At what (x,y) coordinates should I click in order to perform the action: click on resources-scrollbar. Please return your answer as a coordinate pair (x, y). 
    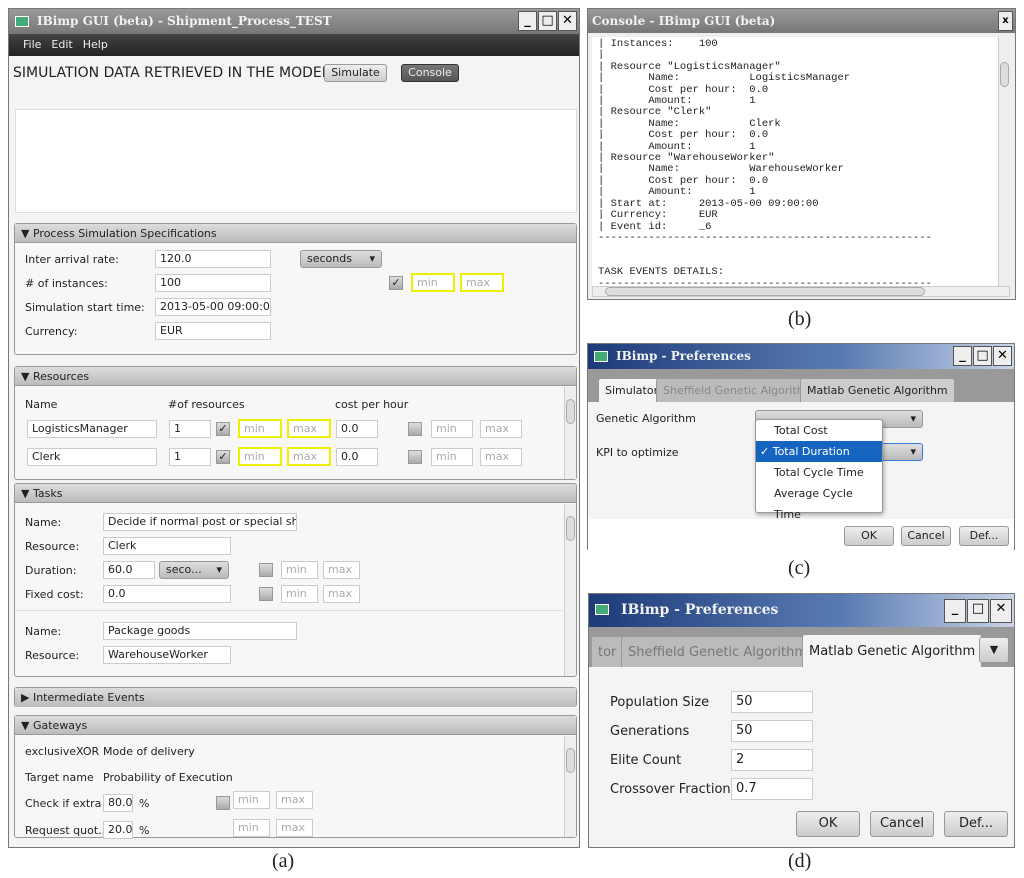
    Looking at the image, I should click on (570, 433).